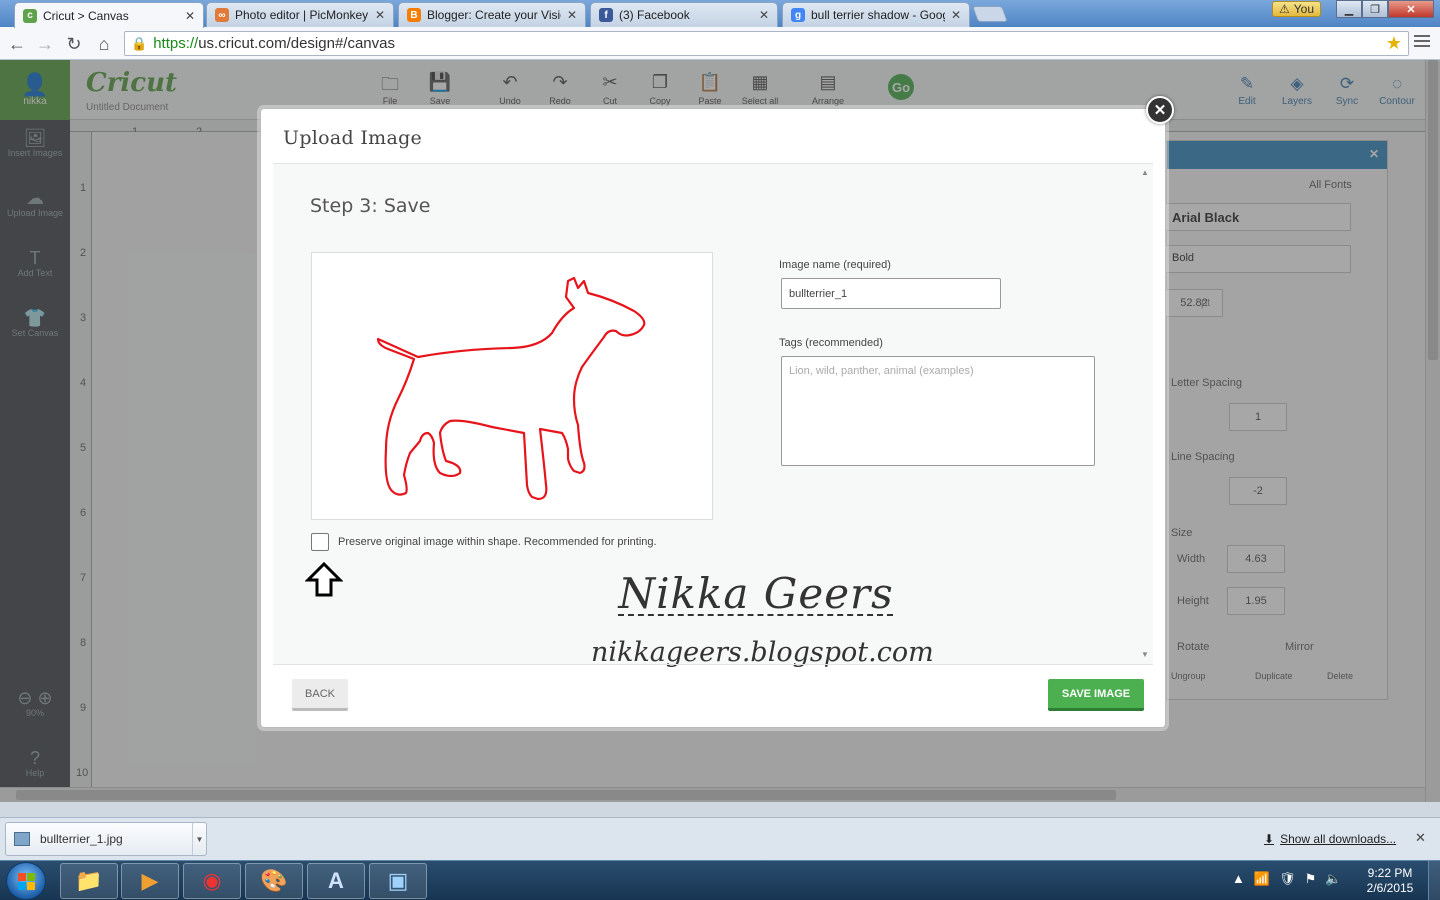 The image size is (1440, 900). Describe the element at coordinates (1304, 9) in the screenshot. I see `profile-name: You` at that location.